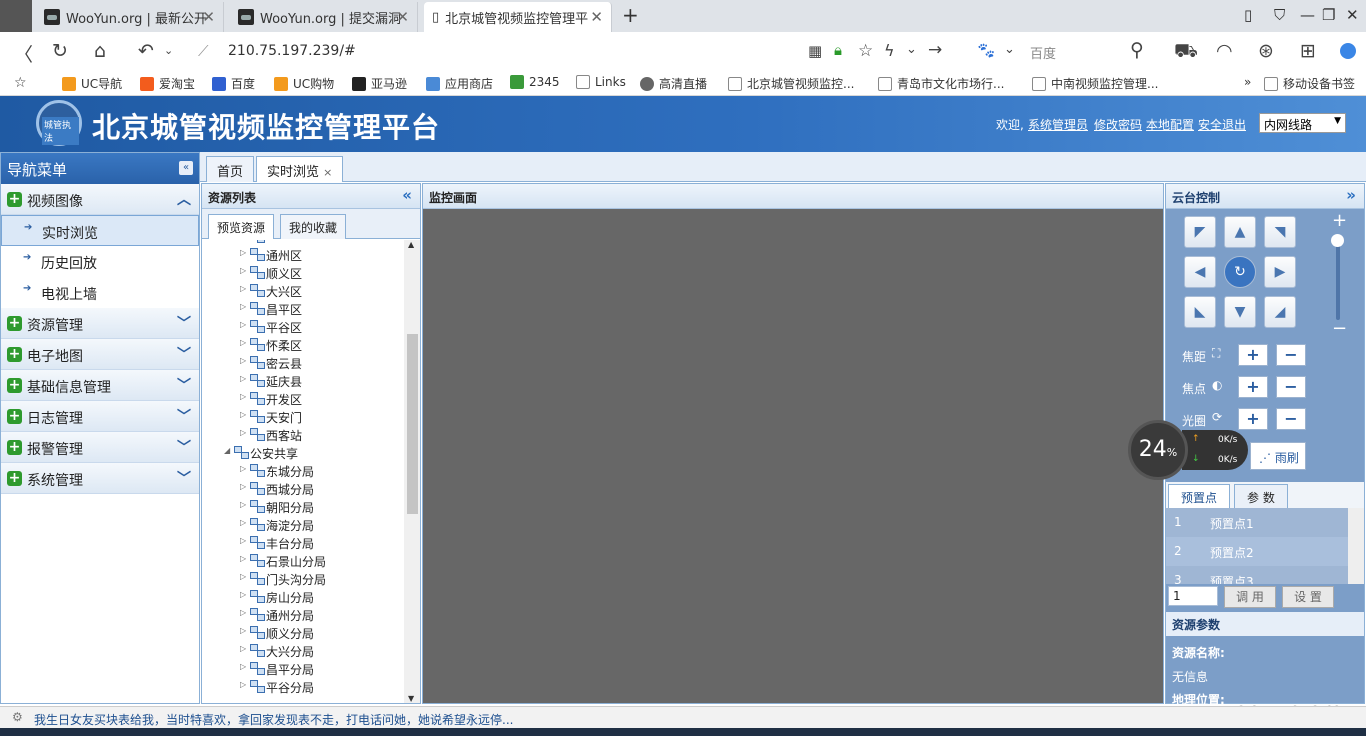  I want to click on nav-group-alarms: + 报警管理 ﹀, so click(100, 447).